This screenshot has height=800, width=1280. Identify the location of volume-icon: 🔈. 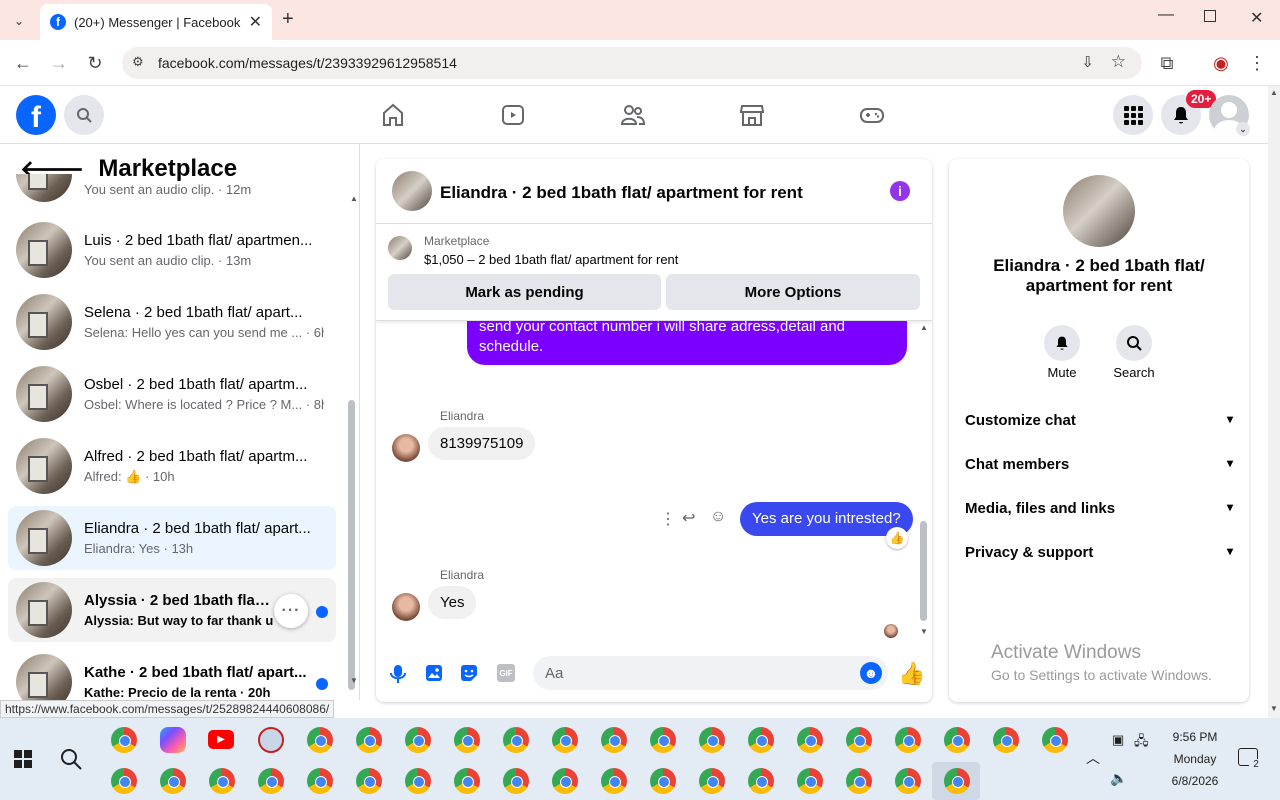
(1118, 778).